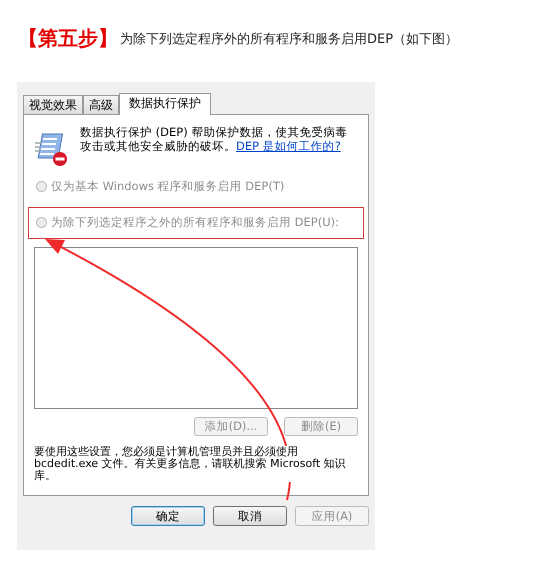 The image size is (560, 584). I want to click on tab: 数据执行保护, so click(165, 104).